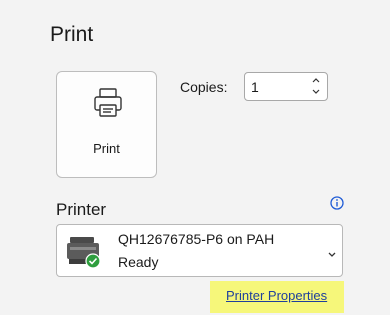  I want to click on printer-device-icon, so click(84, 252).